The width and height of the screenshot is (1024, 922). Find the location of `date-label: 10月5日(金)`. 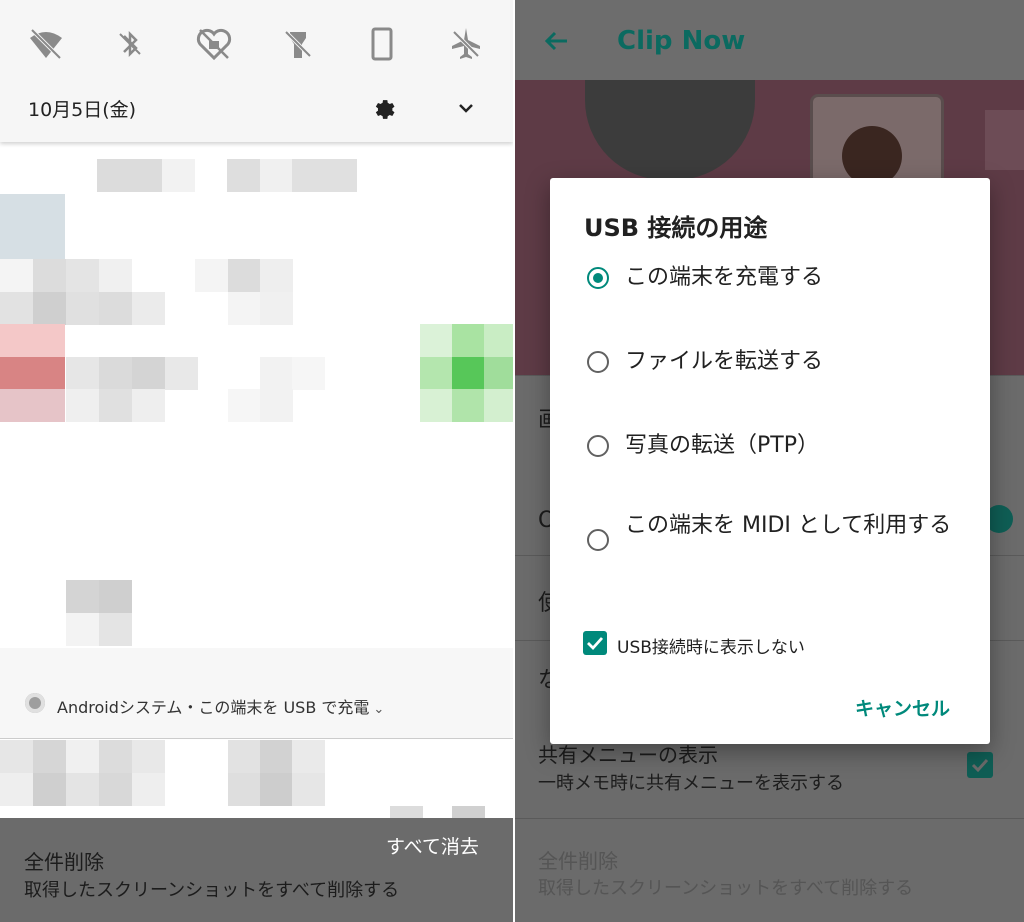

date-label: 10月5日(金) is located at coordinates (82, 110).